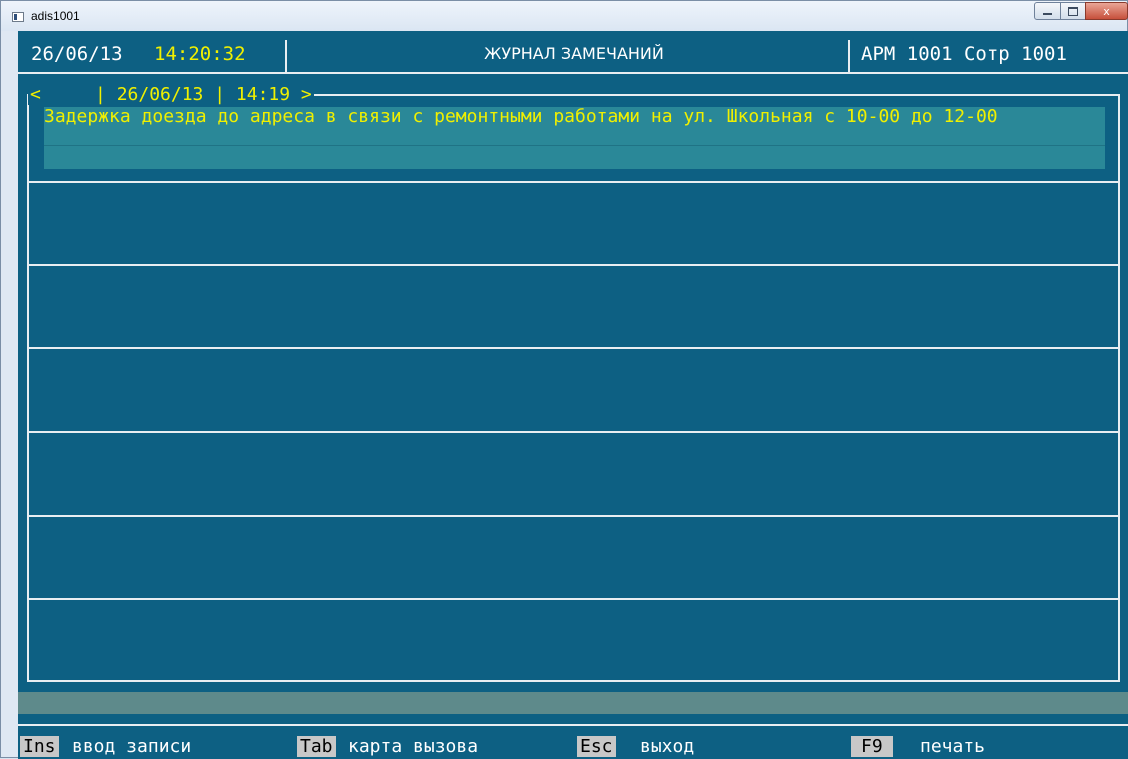  What do you see at coordinates (596, 746) in the screenshot?
I see `esc-key: Esc` at bounding box center [596, 746].